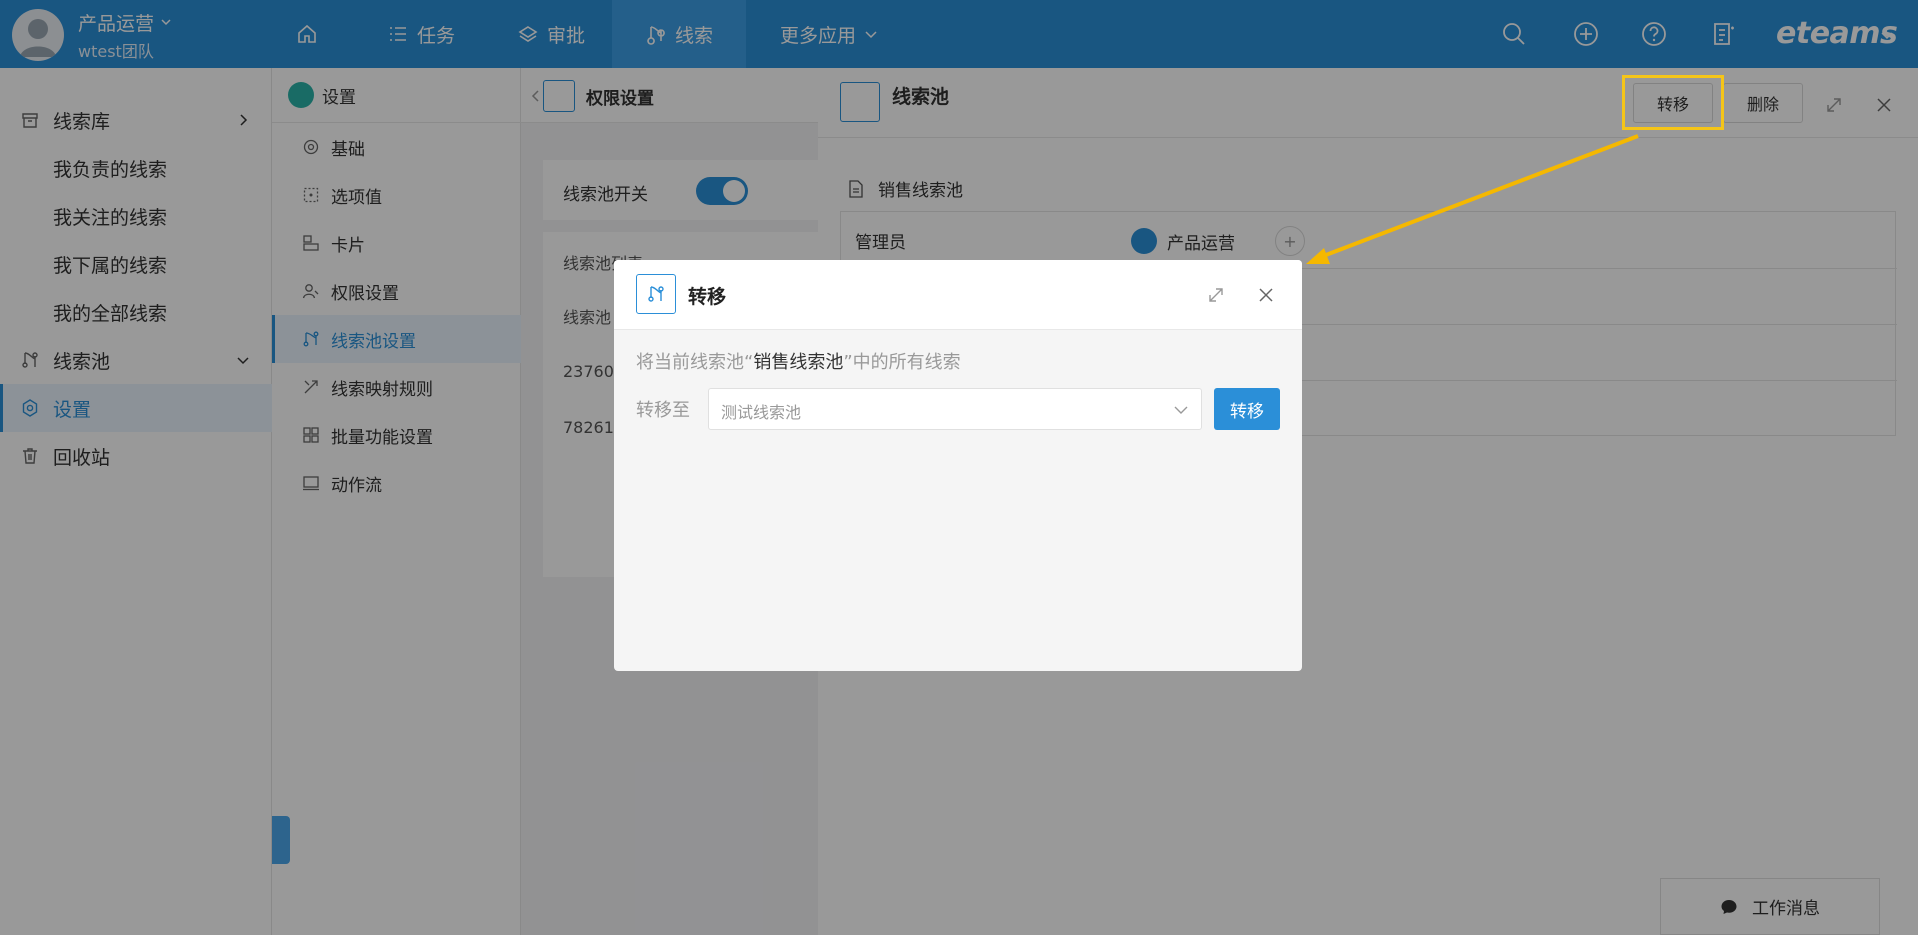  I want to click on chevron-down-icon, so click(1181, 410).